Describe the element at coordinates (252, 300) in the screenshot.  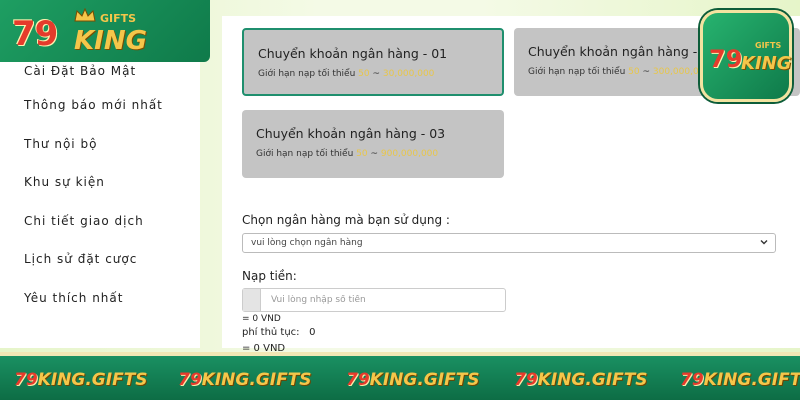
I see `amount-prefix` at that location.